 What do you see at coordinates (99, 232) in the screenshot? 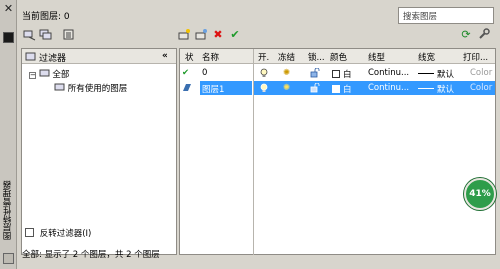
I see `invert-filter-row: 反转过滤器(I)` at bounding box center [99, 232].